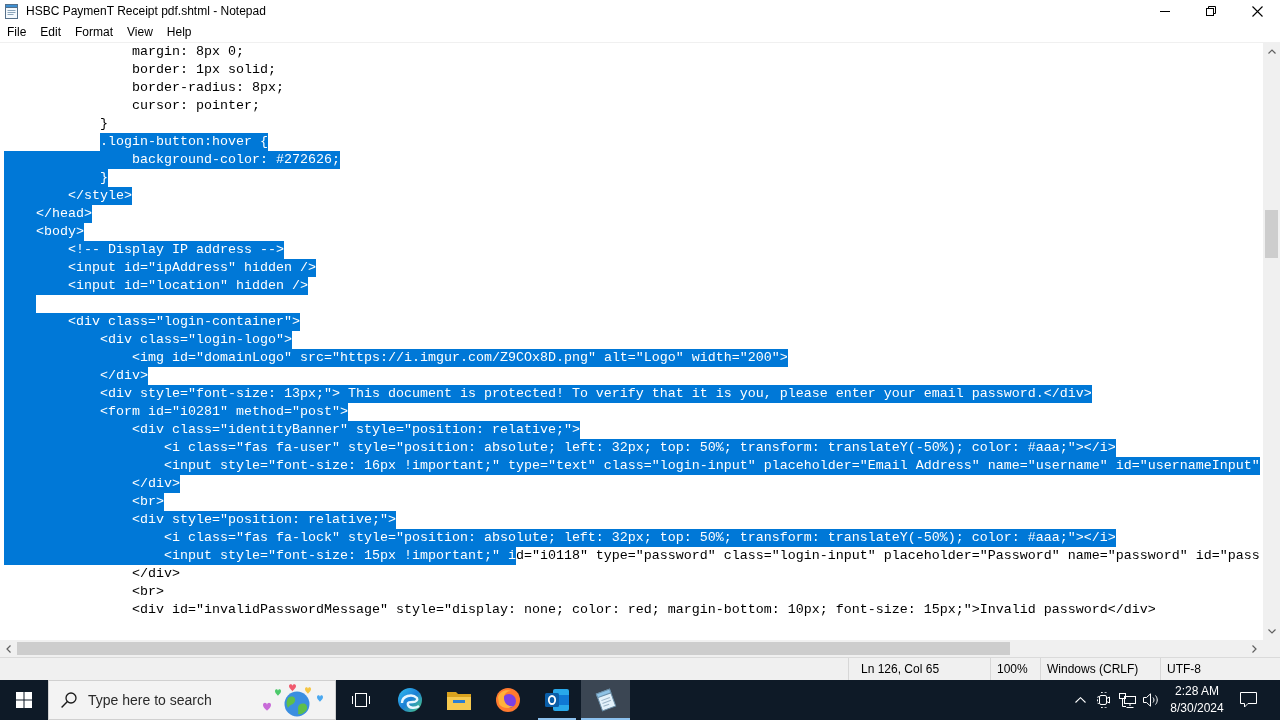 The height and width of the screenshot is (720, 1280). What do you see at coordinates (360, 700) in the screenshot?
I see `task-view-icon` at bounding box center [360, 700].